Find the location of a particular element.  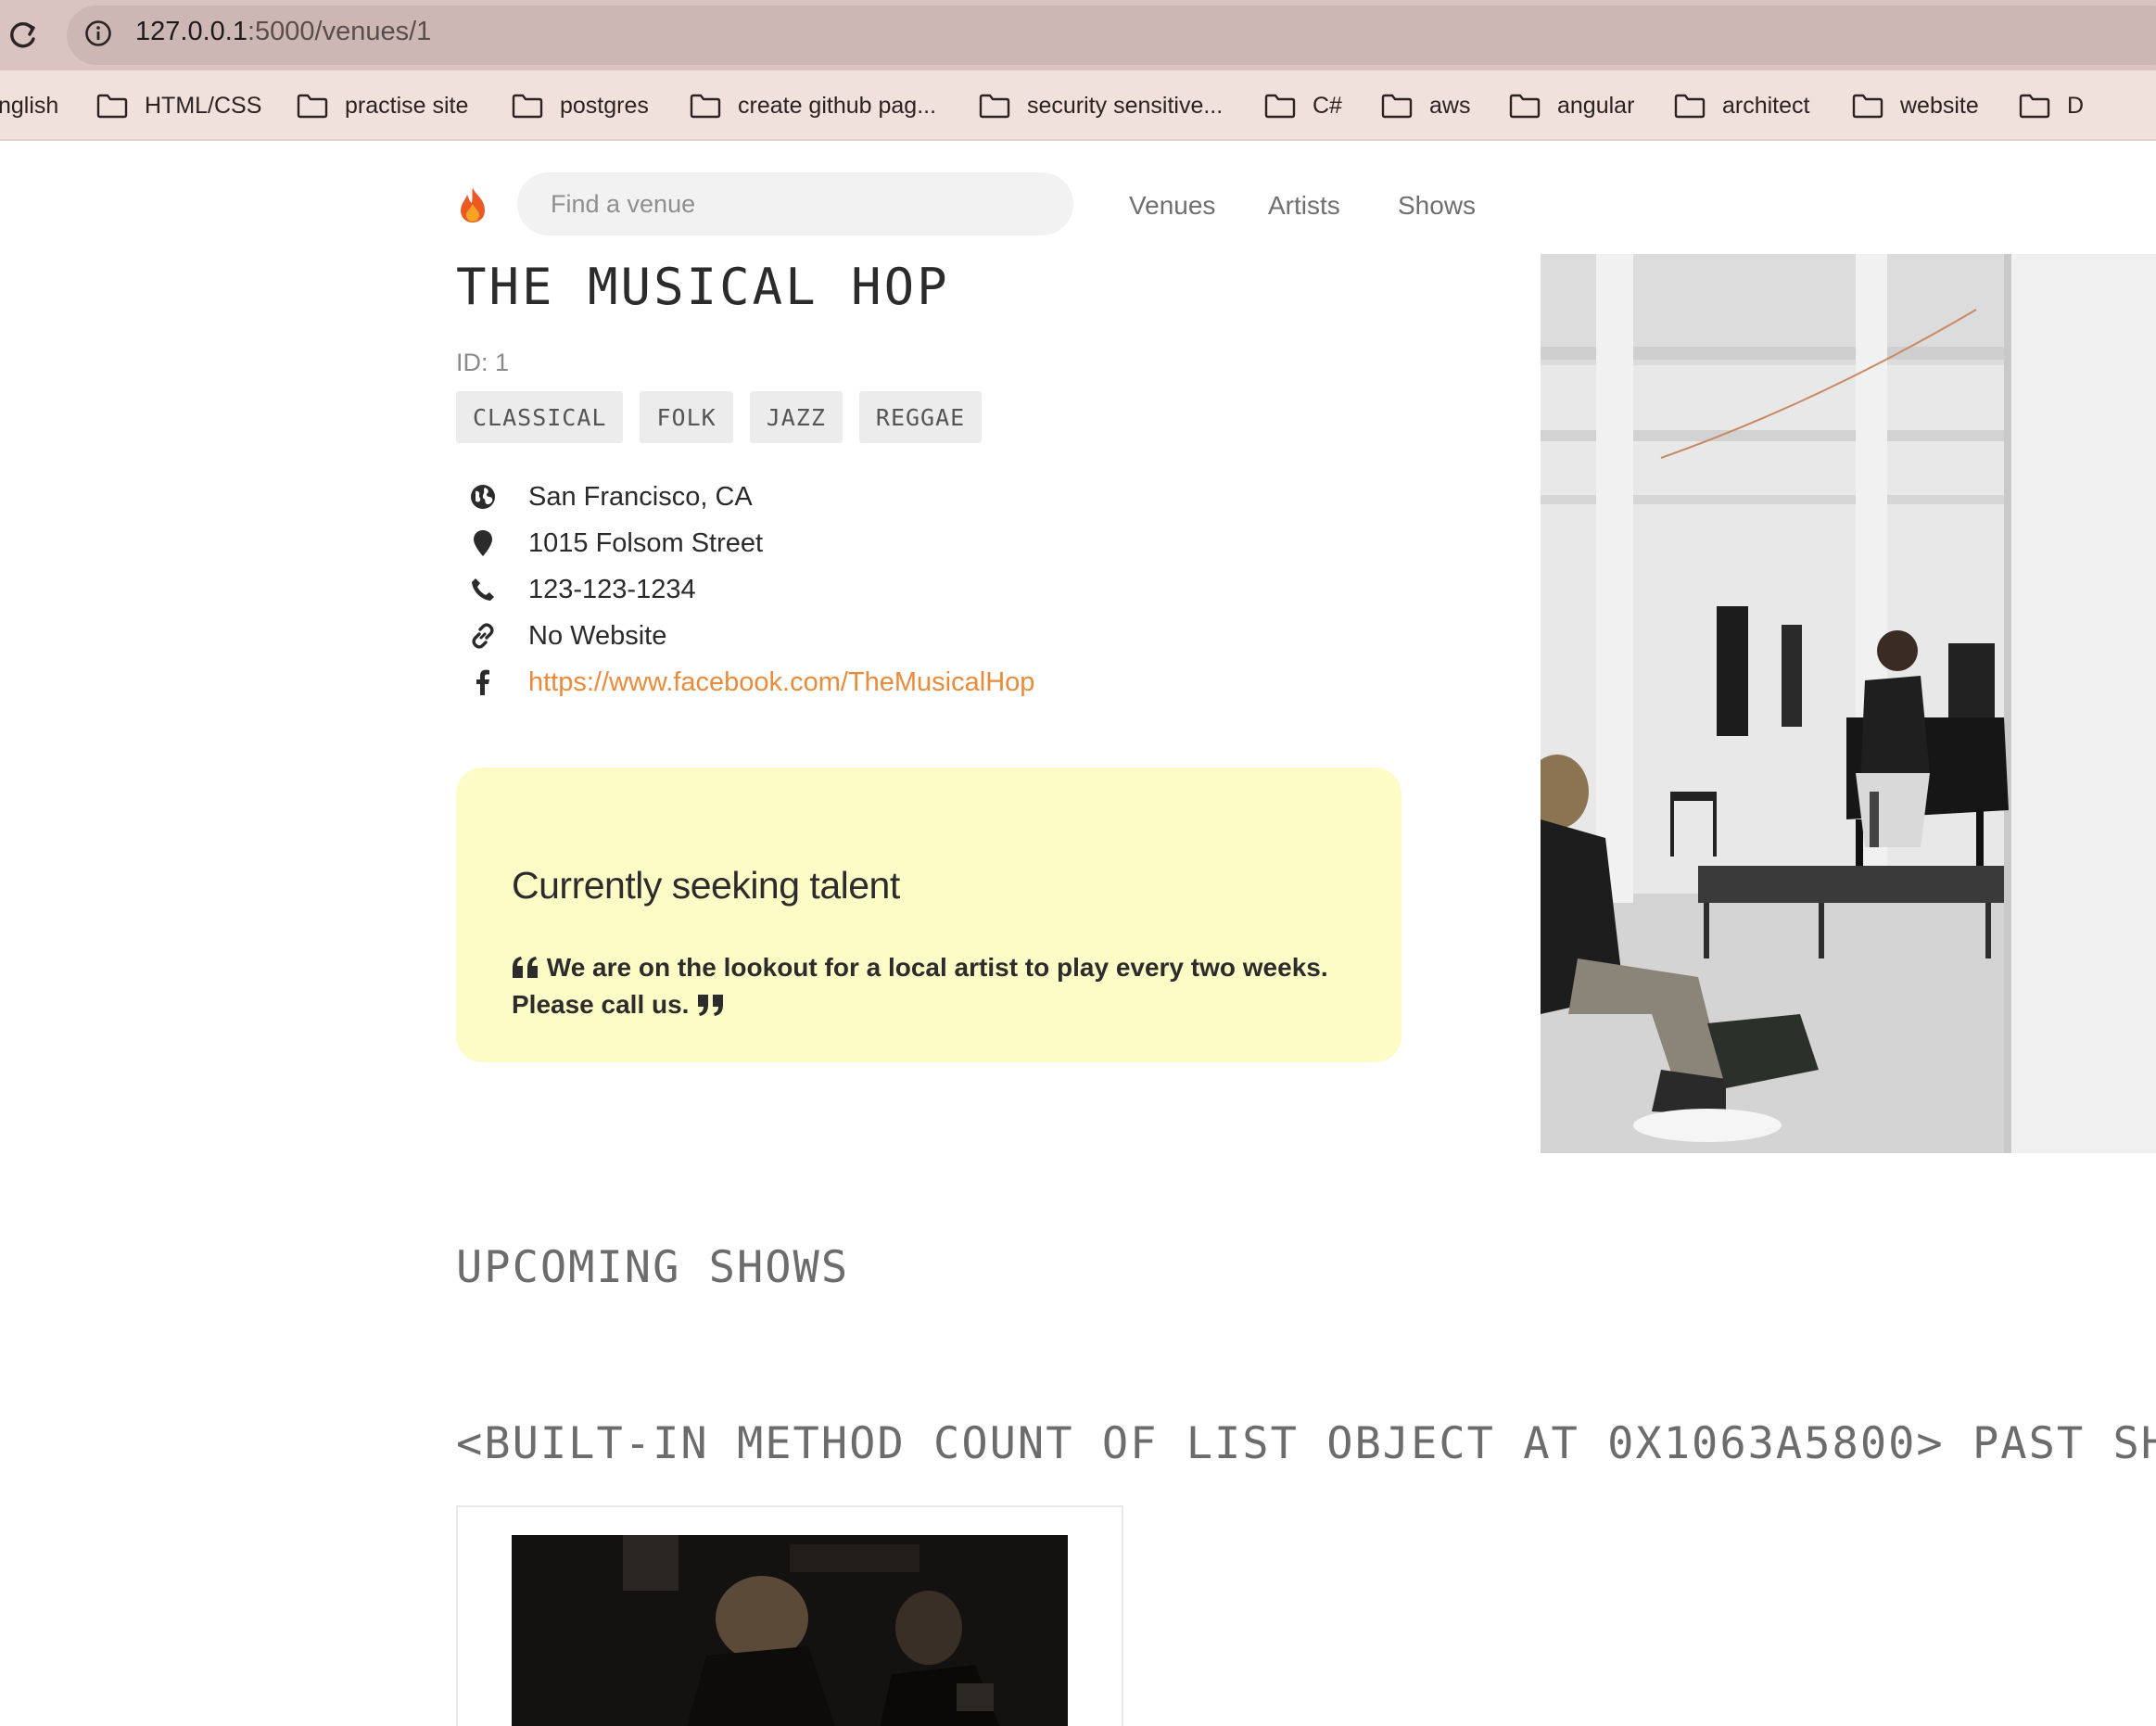

bookmark-folder: angular is located at coordinates (1572, 105).